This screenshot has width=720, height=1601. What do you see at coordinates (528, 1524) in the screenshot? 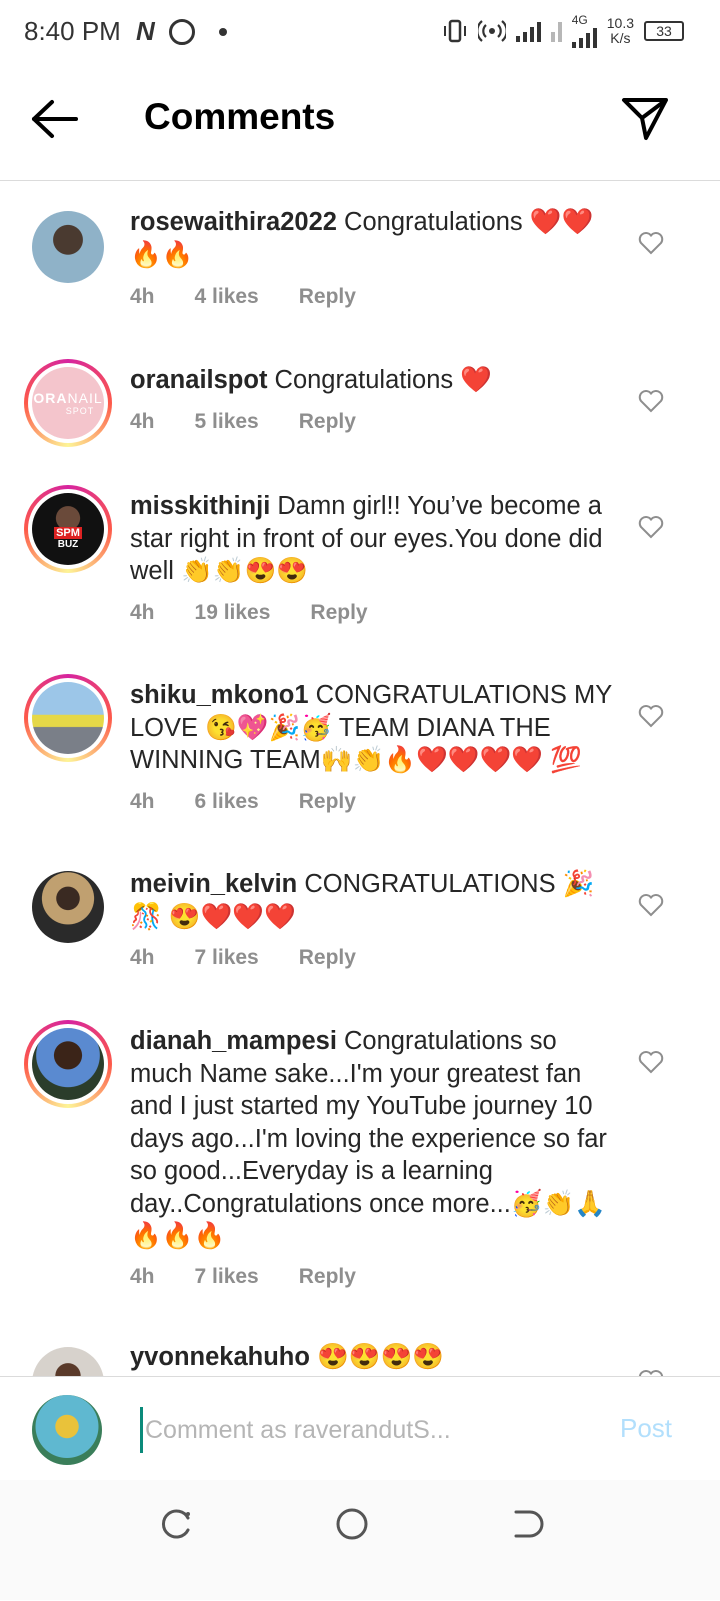
I see `back-nav-icon` at bounding box center [528, 1524].